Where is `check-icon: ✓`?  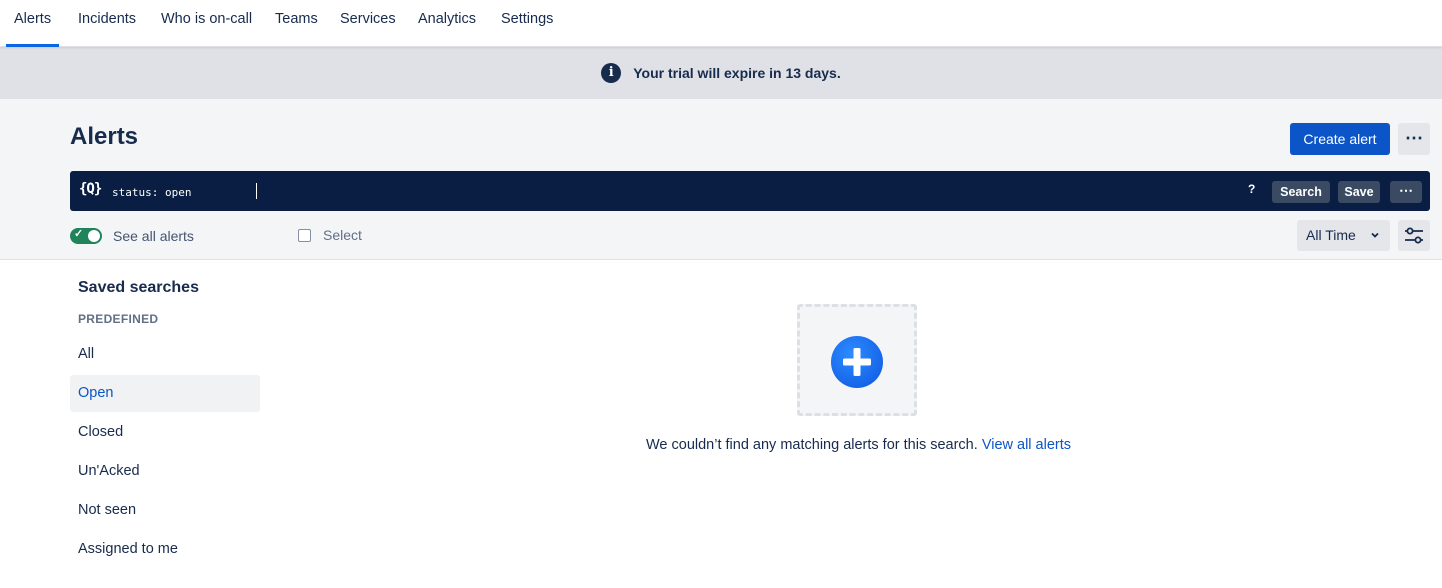 check-icon: ✓ is located at coordinates (79, 234).